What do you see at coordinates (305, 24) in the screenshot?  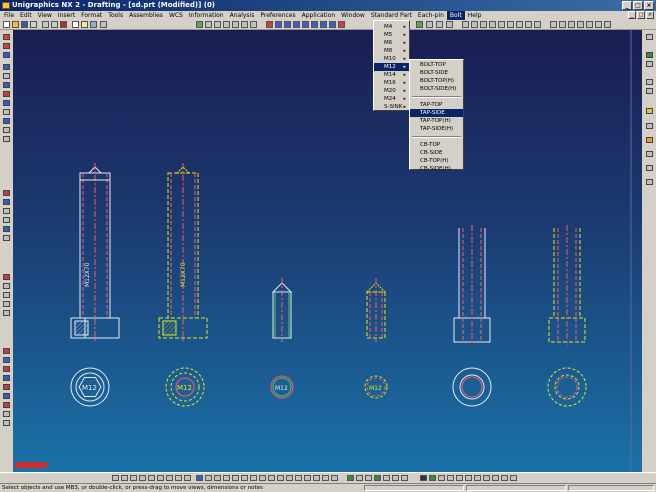 I see `refresh-icon` at bounding box center [305, 24].